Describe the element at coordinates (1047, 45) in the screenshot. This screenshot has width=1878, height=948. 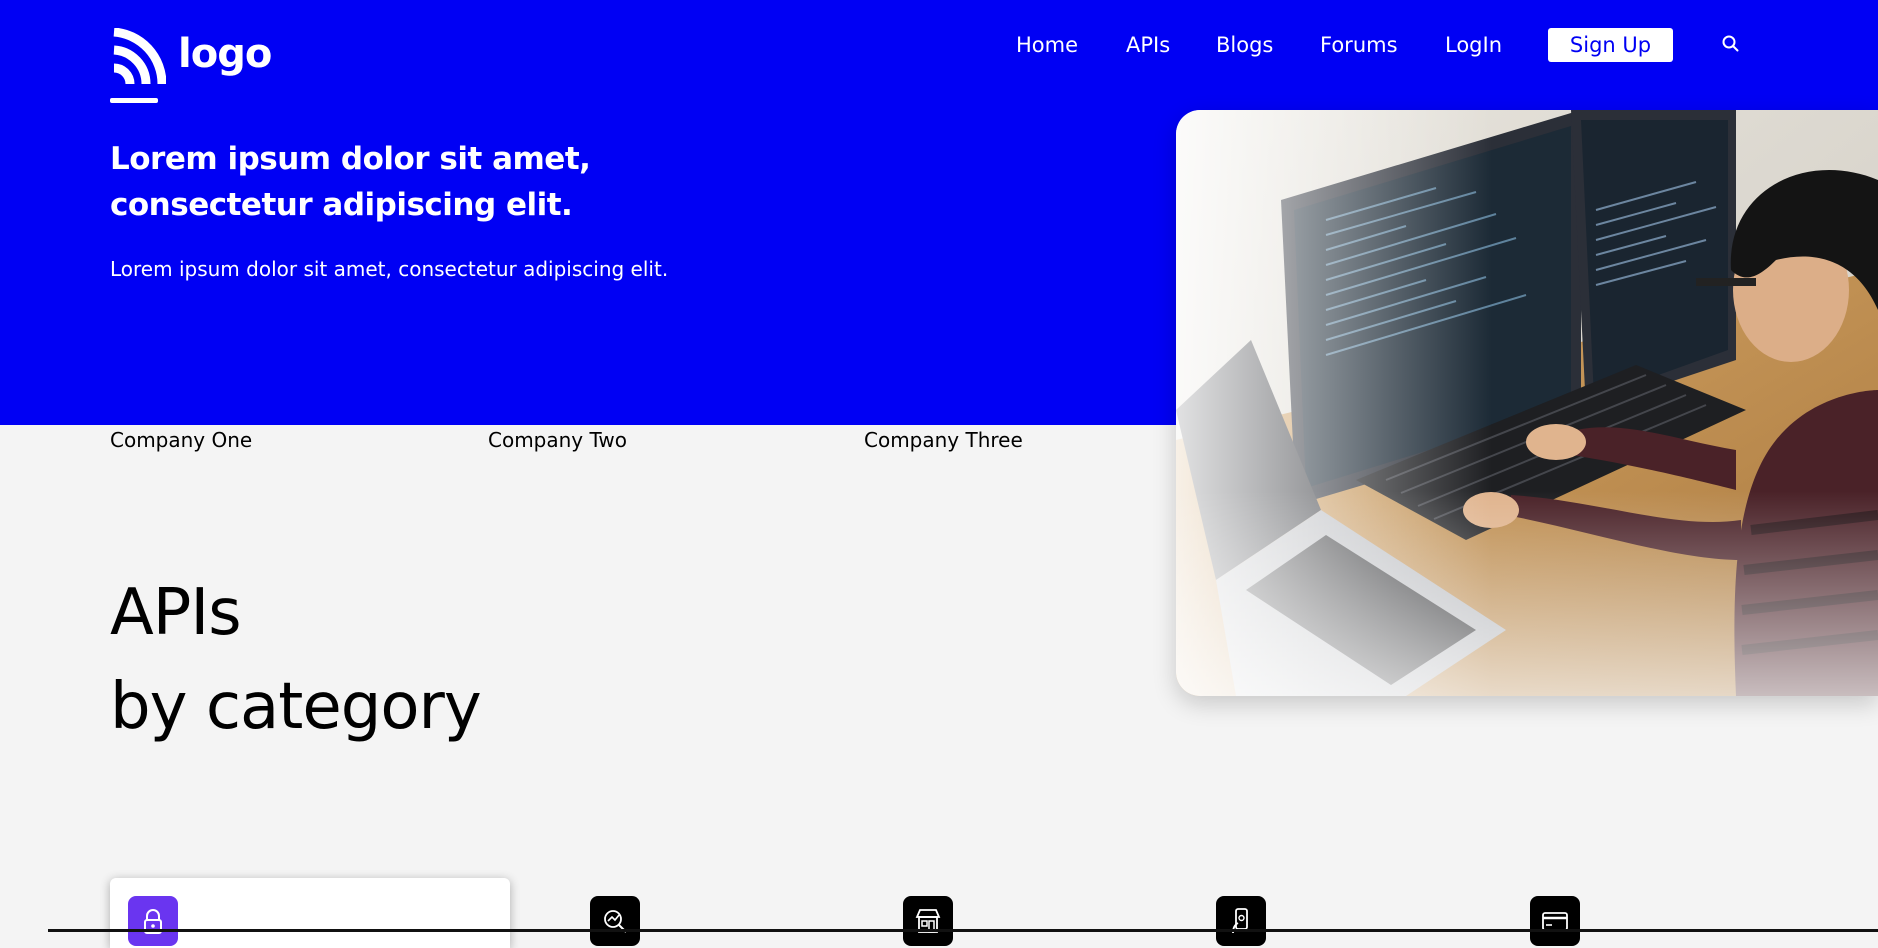
I see `nav-home: Home` at that location.